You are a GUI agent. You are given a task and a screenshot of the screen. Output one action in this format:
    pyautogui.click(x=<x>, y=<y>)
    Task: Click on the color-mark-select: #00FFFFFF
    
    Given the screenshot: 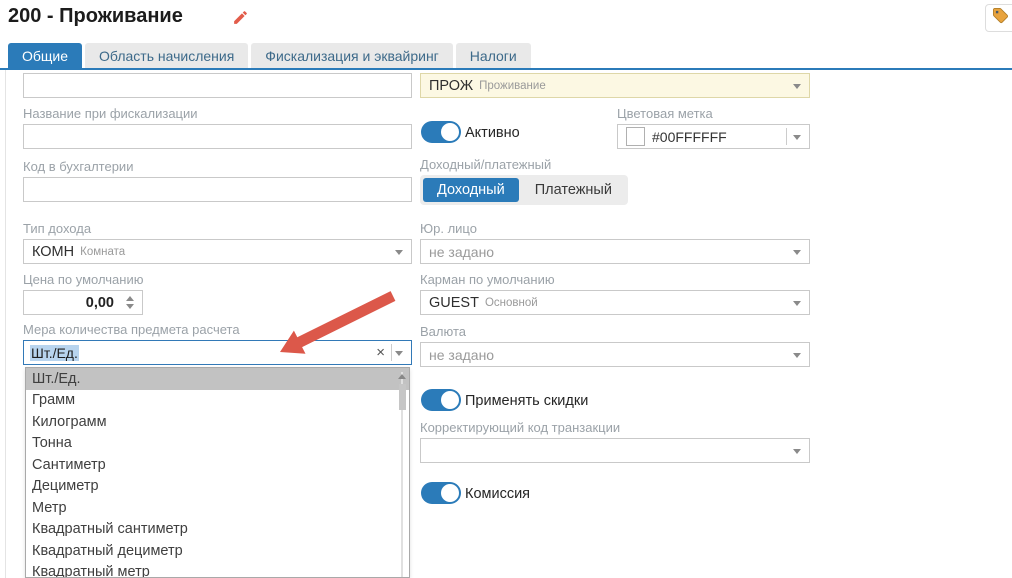 What is the action you would take?
    pyautogui.click(x=713, y=136)
    